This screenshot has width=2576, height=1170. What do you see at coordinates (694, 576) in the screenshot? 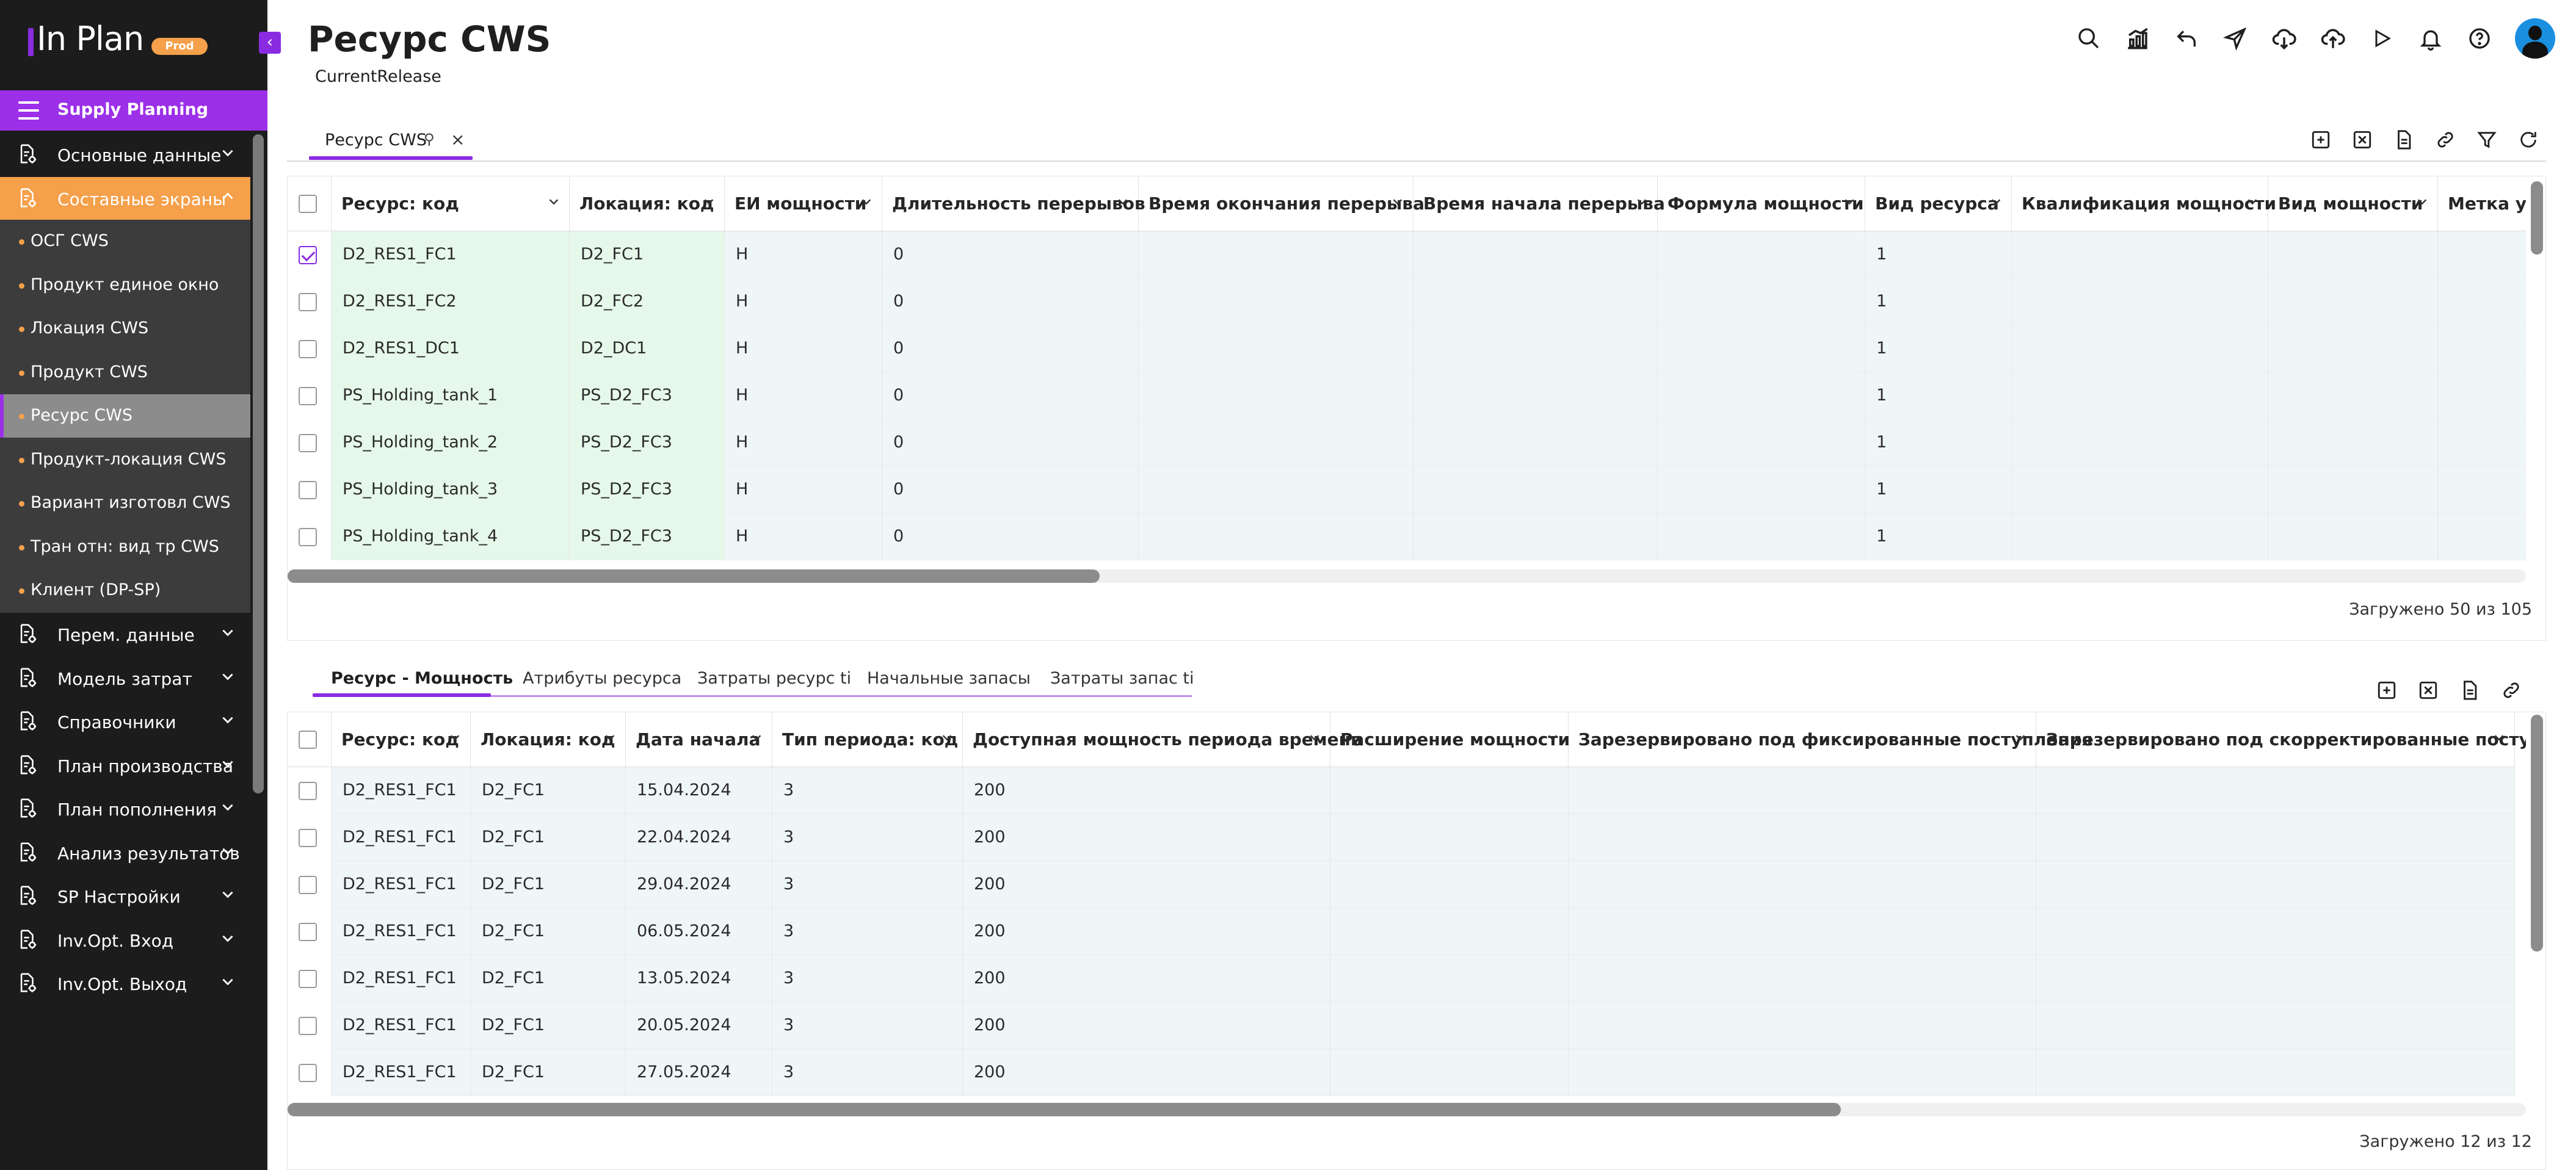
I see `main-grid-hscroll-thumb` at bounding box center [694, 576].